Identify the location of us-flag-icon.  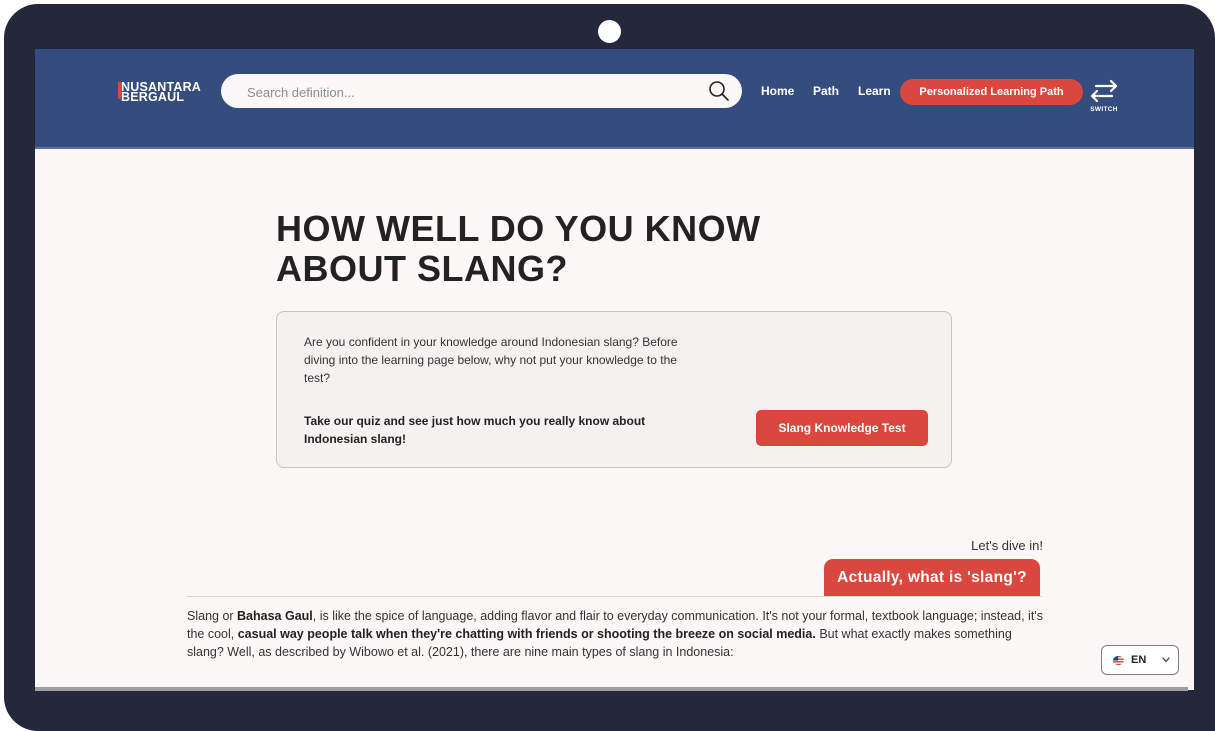
(1118, 660).